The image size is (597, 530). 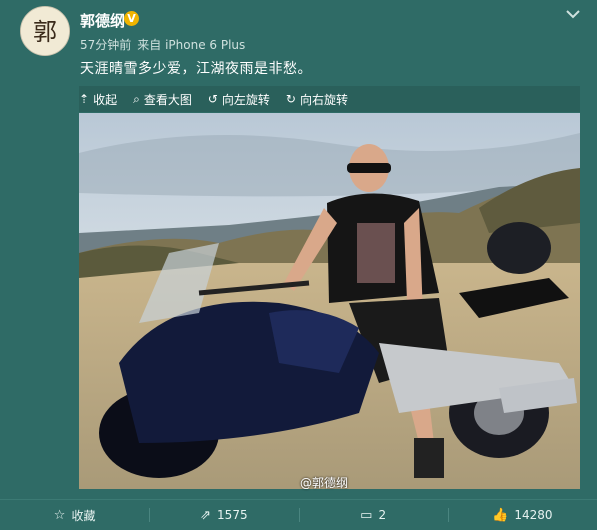 What do you see at coordinates (245, 99) in the screenshot?
I see `rotate-left-label: 向左旋转` at bounding box center [245, 99].